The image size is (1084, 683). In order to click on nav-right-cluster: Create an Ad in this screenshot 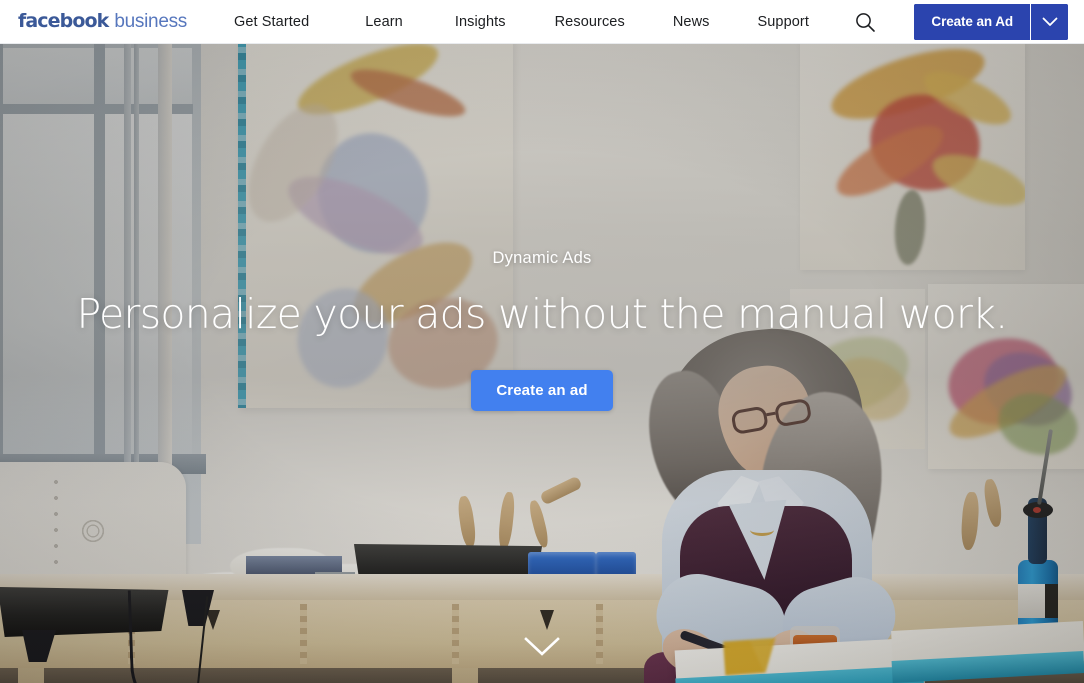, I will do `click(959, 21)`.